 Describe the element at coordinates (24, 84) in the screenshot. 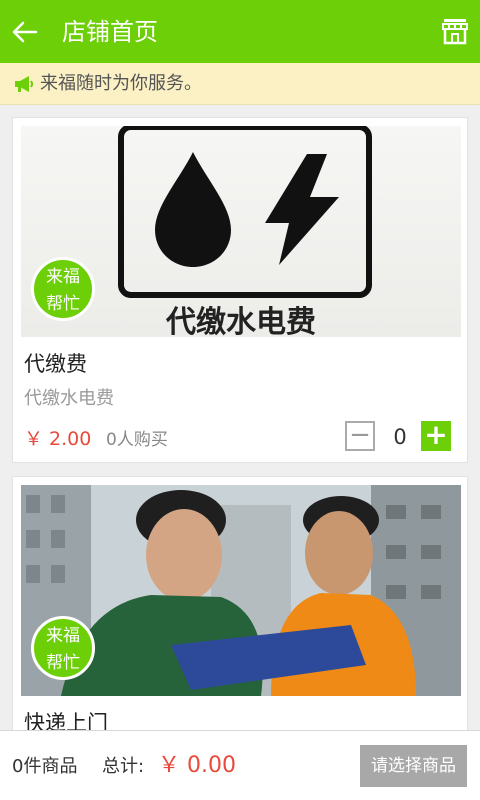

I see `megaphone-icon` at that location.